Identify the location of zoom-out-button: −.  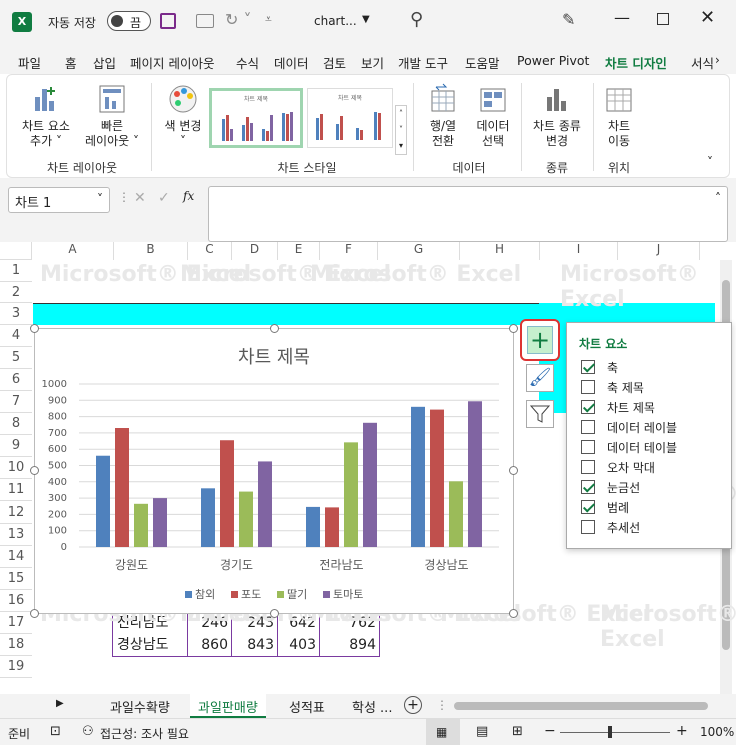
(550, 731).